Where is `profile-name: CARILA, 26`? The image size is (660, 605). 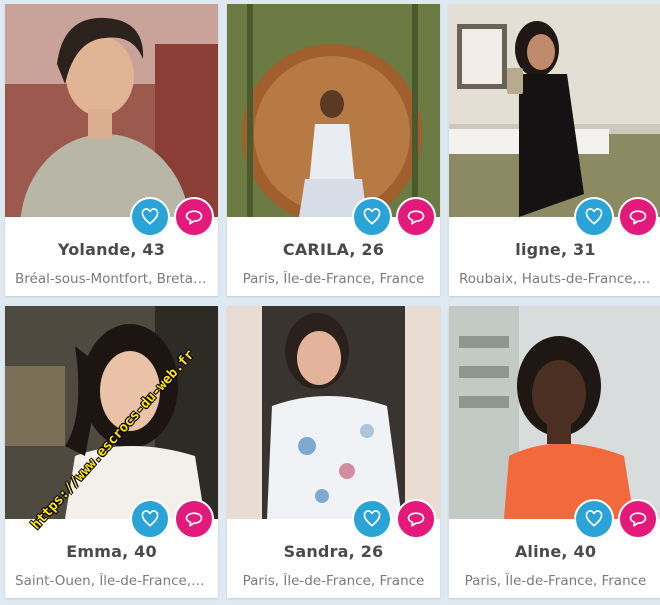 profile-name: CARILA, 26 is located at coordinates (333, 249).